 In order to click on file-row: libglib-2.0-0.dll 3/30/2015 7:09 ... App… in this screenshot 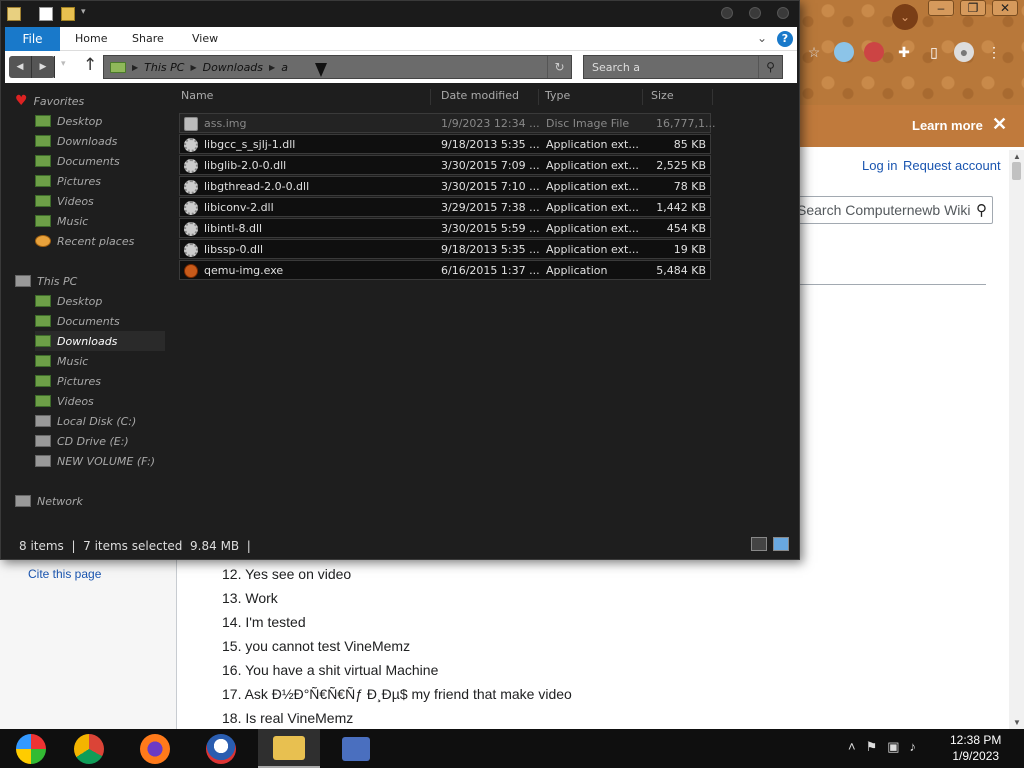, I will do `click(445, 165)`.